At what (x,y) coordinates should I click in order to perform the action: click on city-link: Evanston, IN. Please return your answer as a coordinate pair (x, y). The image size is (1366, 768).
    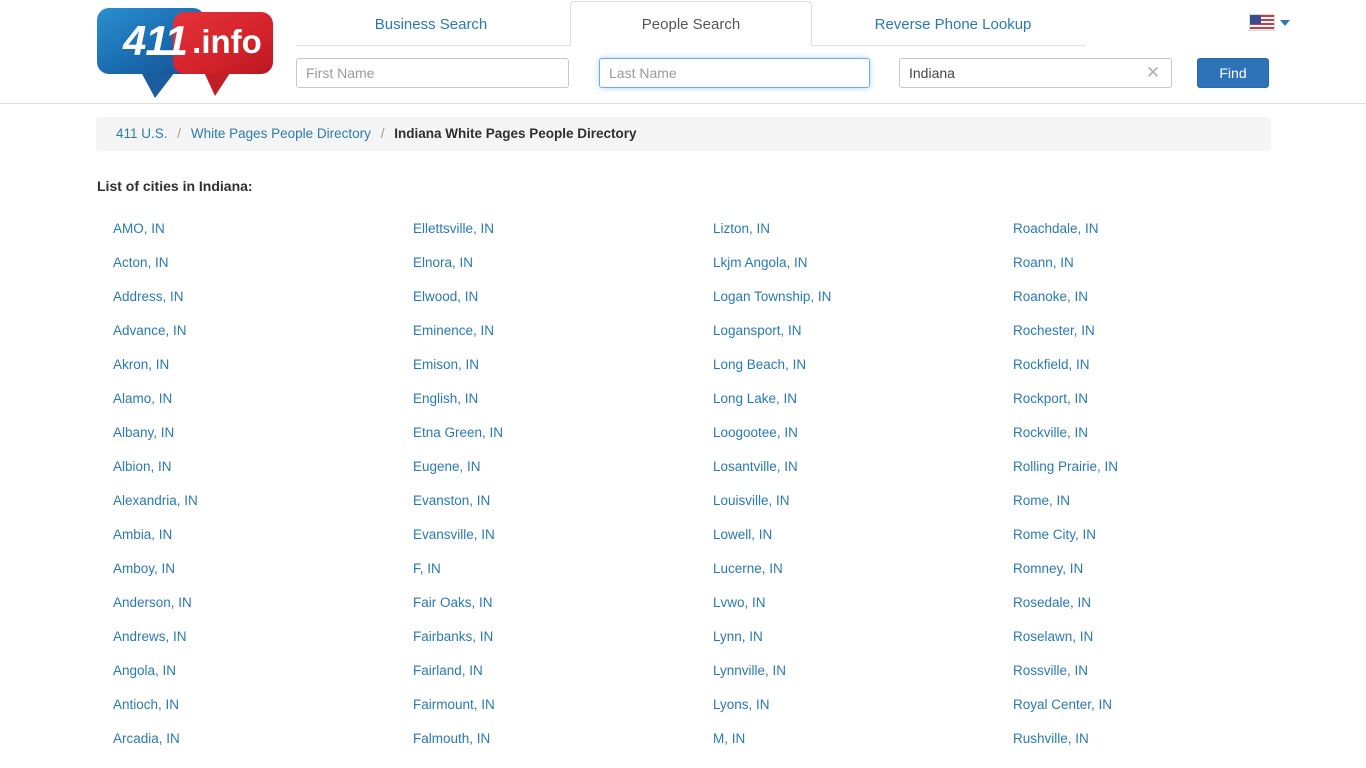
    Looking at the image, I should click on (547, 507).